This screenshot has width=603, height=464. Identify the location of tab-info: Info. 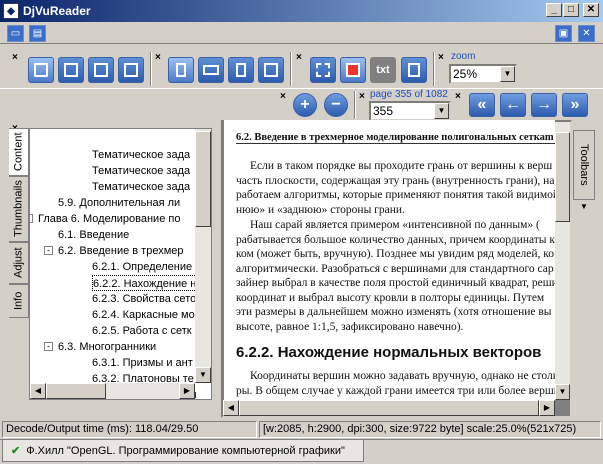
(19, 301).